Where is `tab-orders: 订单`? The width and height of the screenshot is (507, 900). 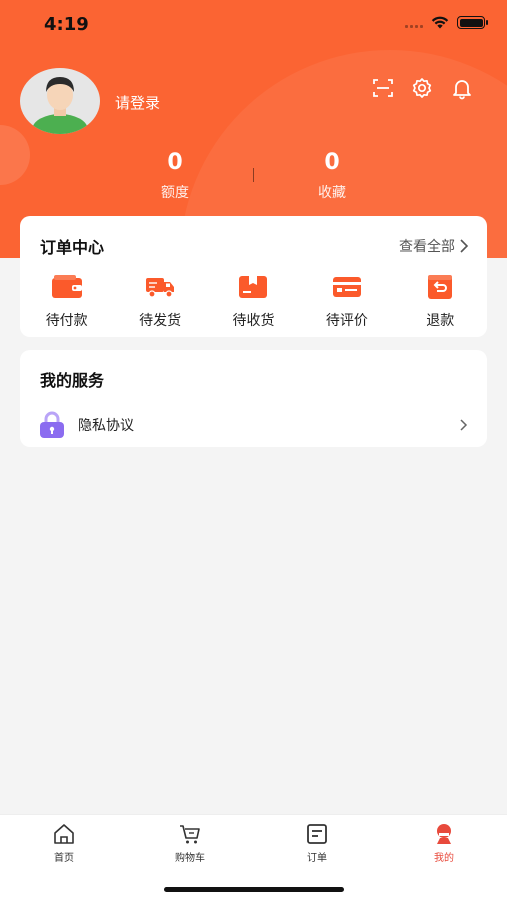
tab-orders: 订单 is located at coordinates (317, 843).